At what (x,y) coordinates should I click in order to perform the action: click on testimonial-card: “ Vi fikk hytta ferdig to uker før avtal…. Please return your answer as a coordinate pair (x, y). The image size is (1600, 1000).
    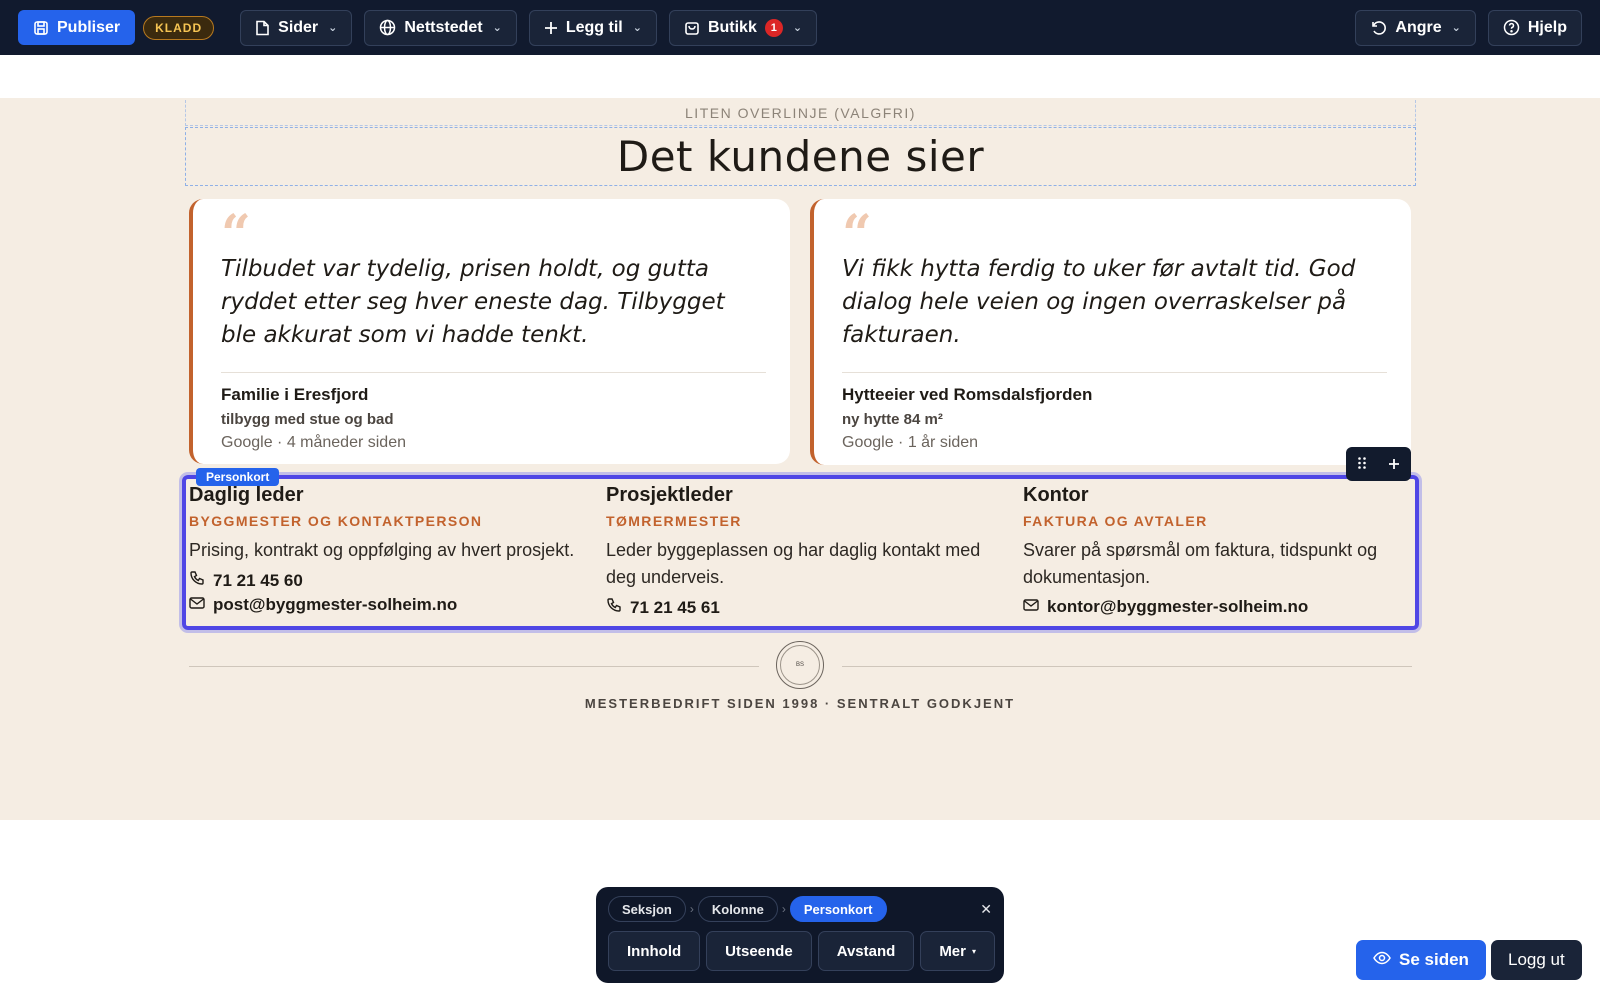
    Looking at the image, I should click on (1110, 332).